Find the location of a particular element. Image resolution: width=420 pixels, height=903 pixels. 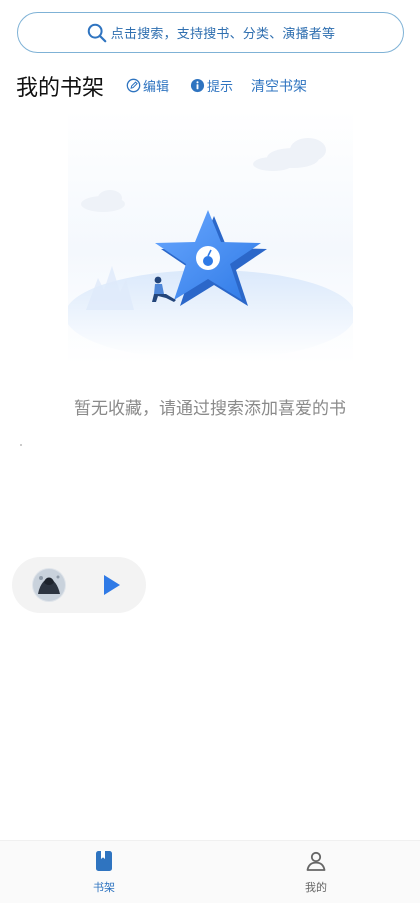

clear-bookshelf-button: 清空书架 is located at coordinates (279, 86).